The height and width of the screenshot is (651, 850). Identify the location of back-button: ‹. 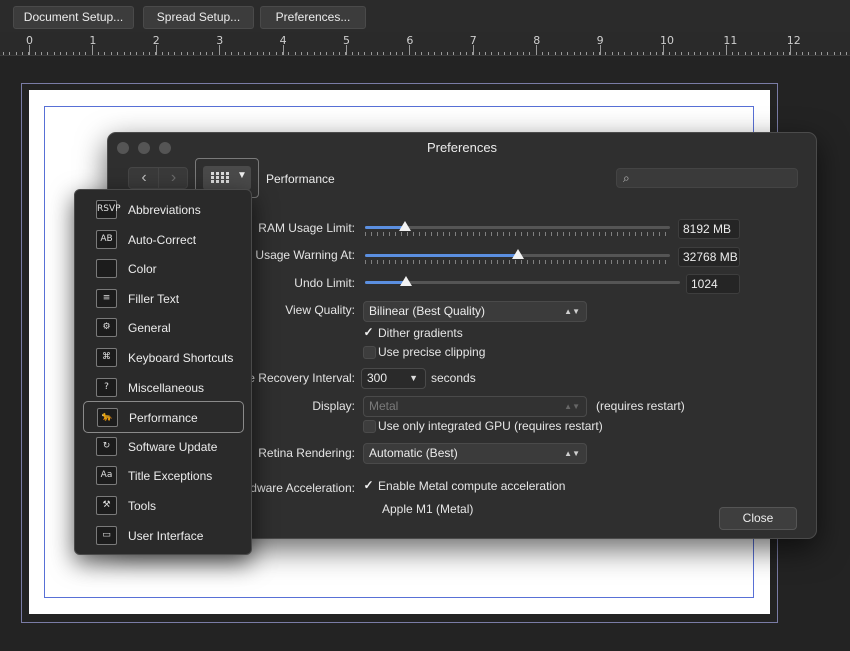
(144, 178).